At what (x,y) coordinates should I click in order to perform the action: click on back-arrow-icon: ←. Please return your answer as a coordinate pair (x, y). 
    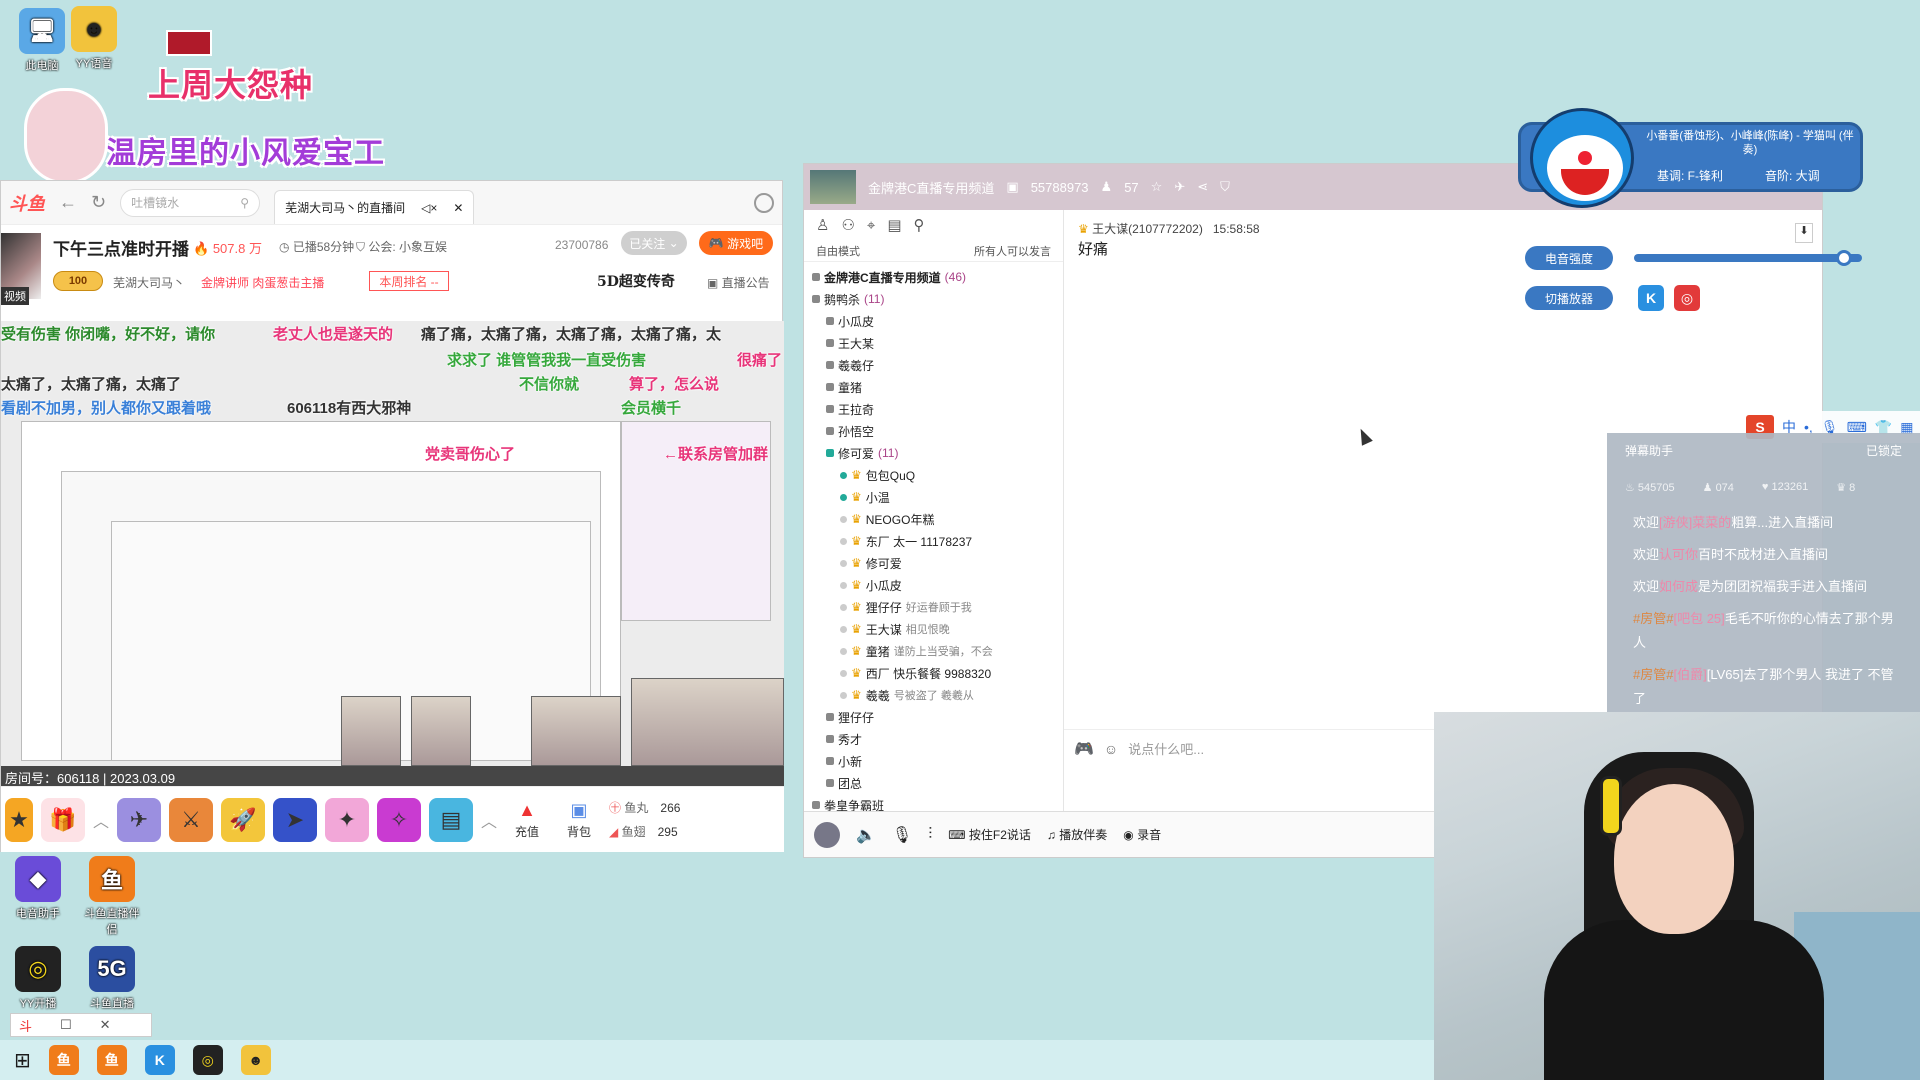
    Looking at the image, I should click on (68, 202).